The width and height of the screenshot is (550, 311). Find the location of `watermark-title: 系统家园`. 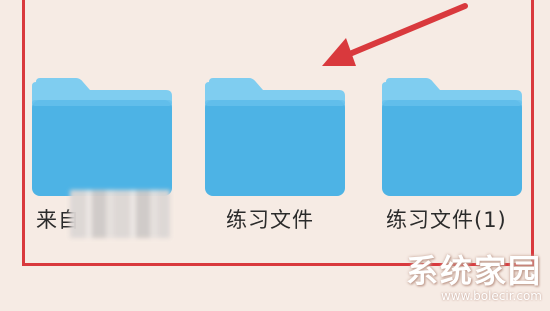

watermark-title: 系统家园 is located at coordinates (473, 271).